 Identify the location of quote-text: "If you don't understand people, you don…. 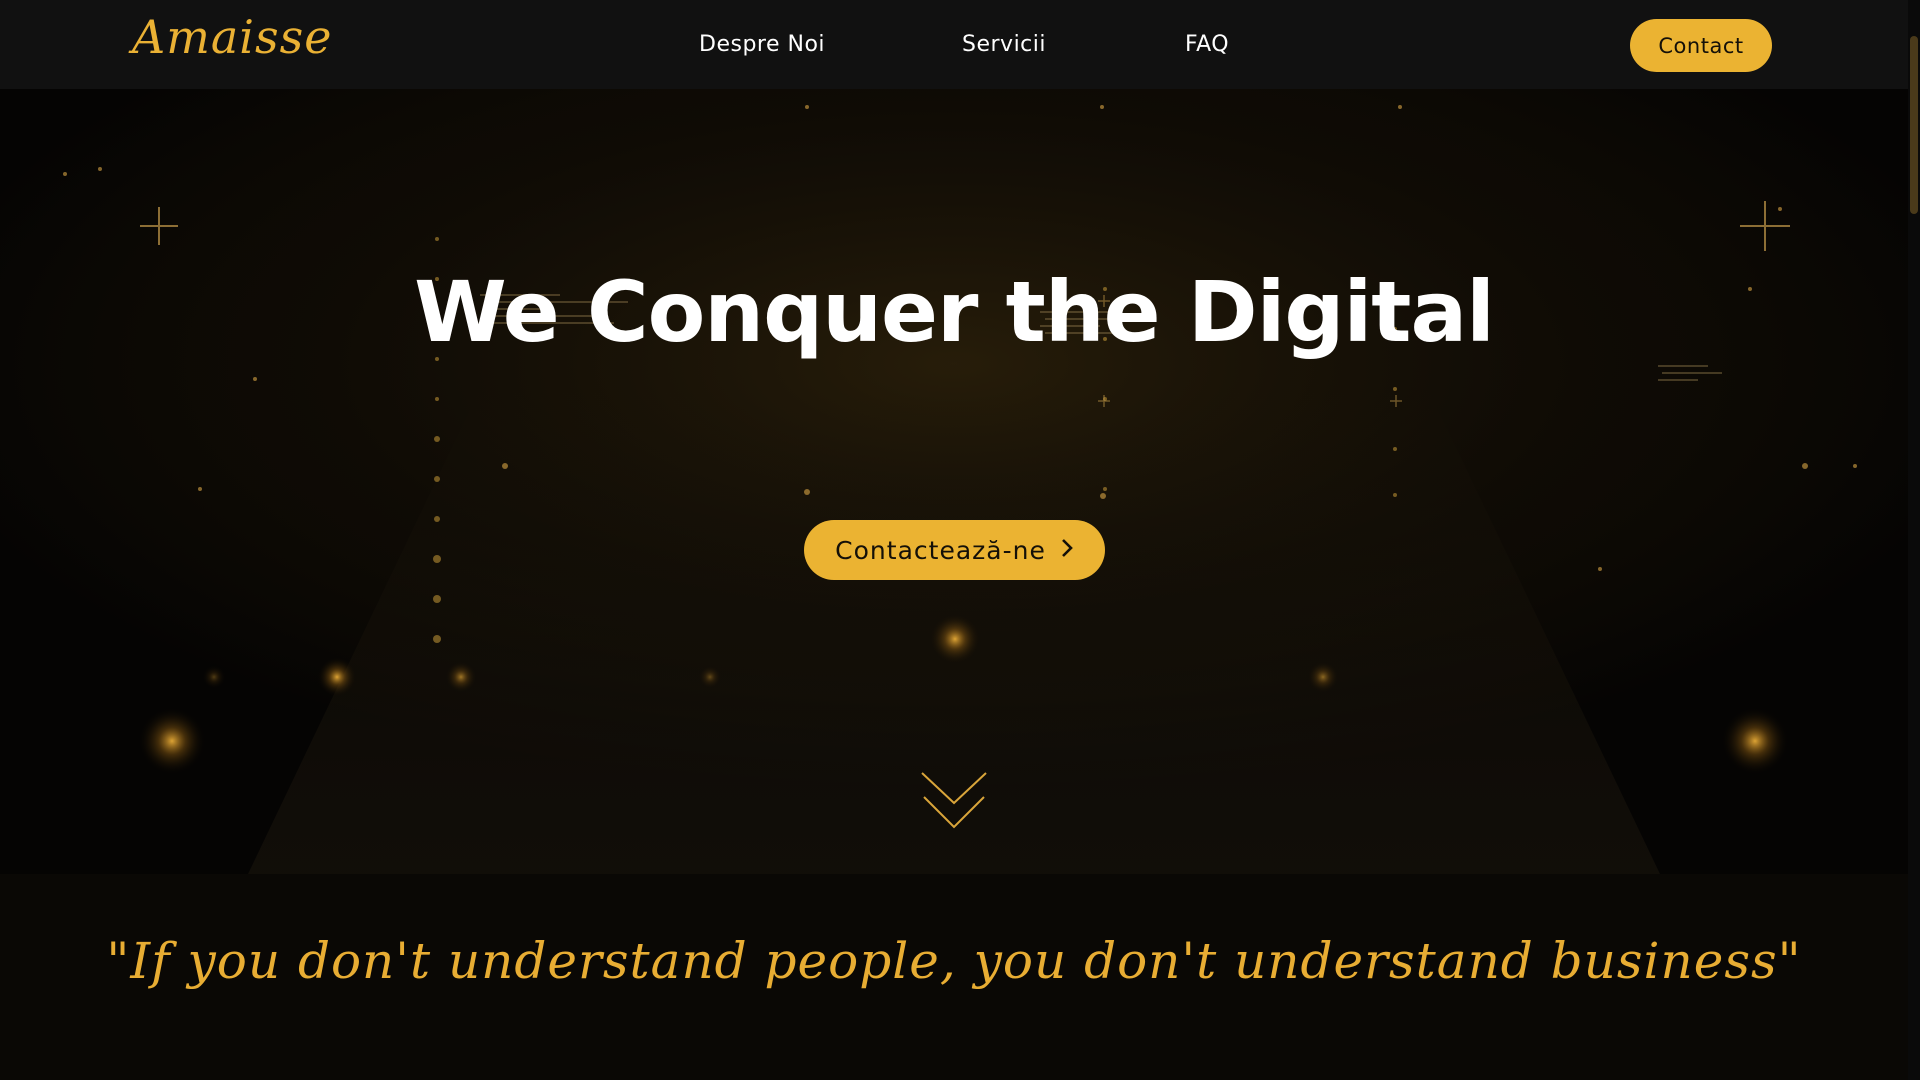
(954, 961).